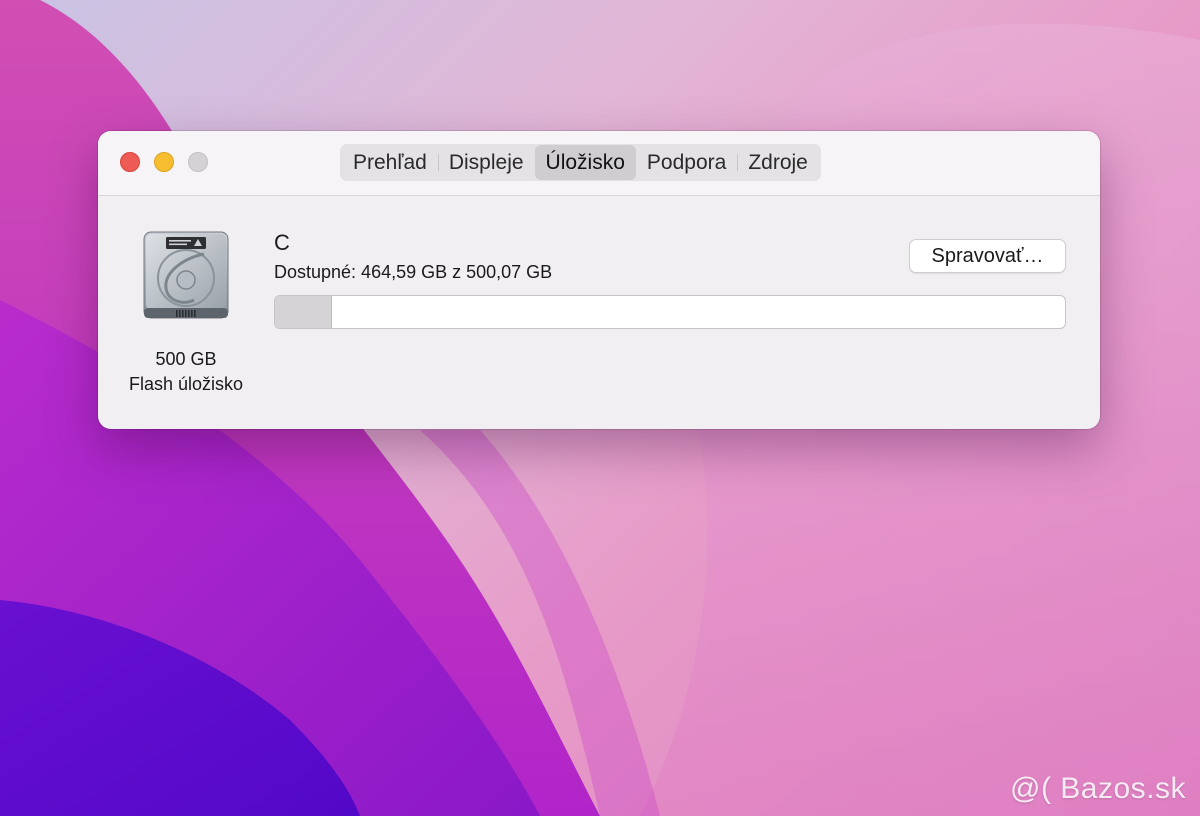  What do you see at coordinates (486, 162) in the screenshot?
I see `tab-displays: Displeje` at bounding box center [486, 162].